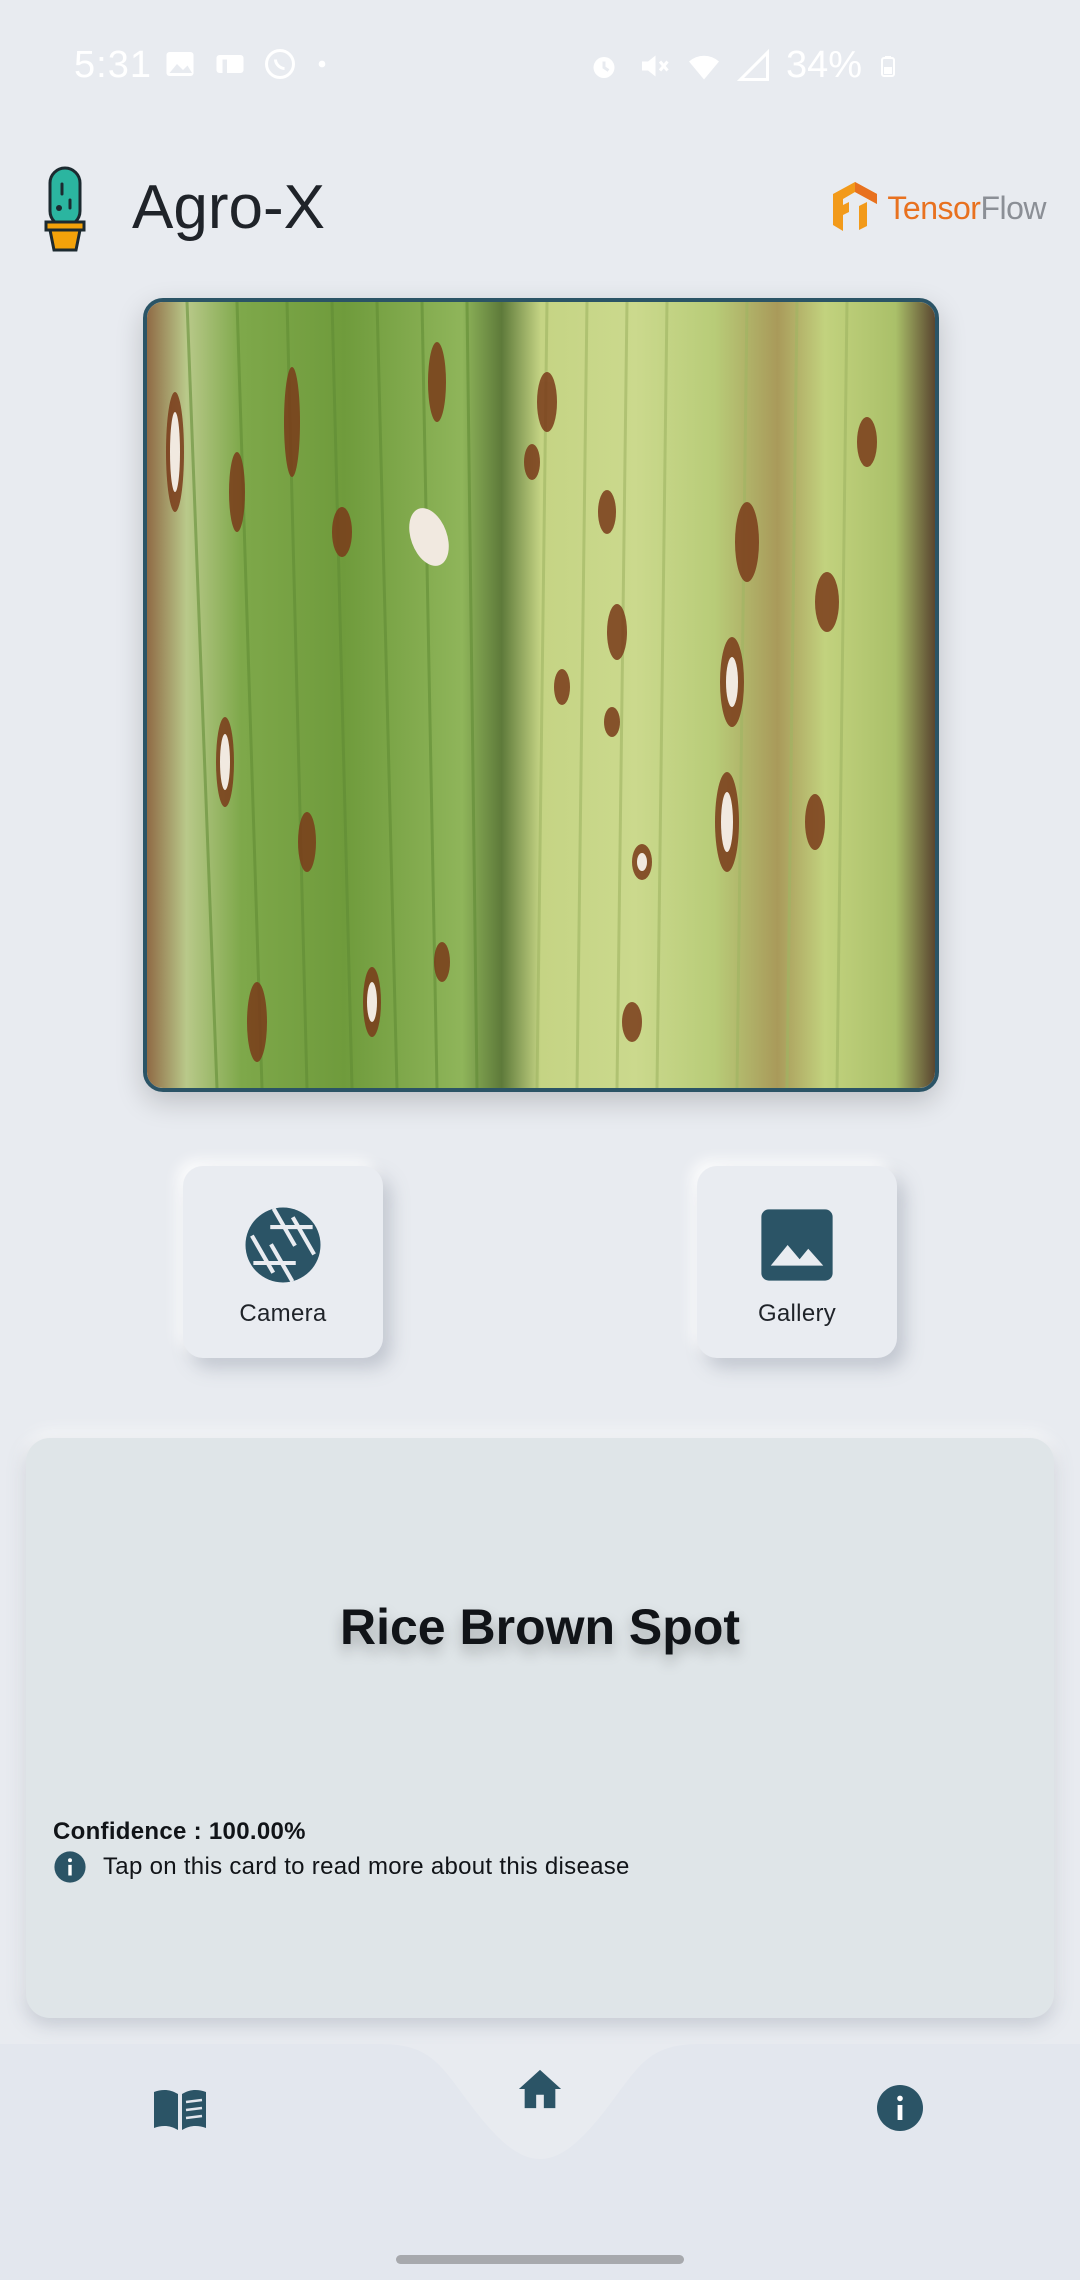 The width and height of the screenshot is (1080, 2280). I want to click on home-icon, so click(540, 2089).